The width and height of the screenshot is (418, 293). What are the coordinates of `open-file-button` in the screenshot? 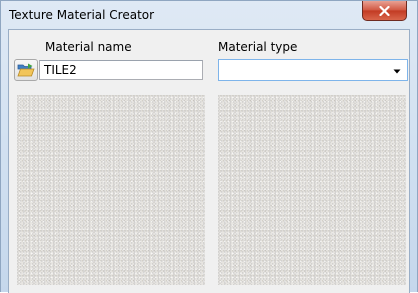 It's located at (26, 70).